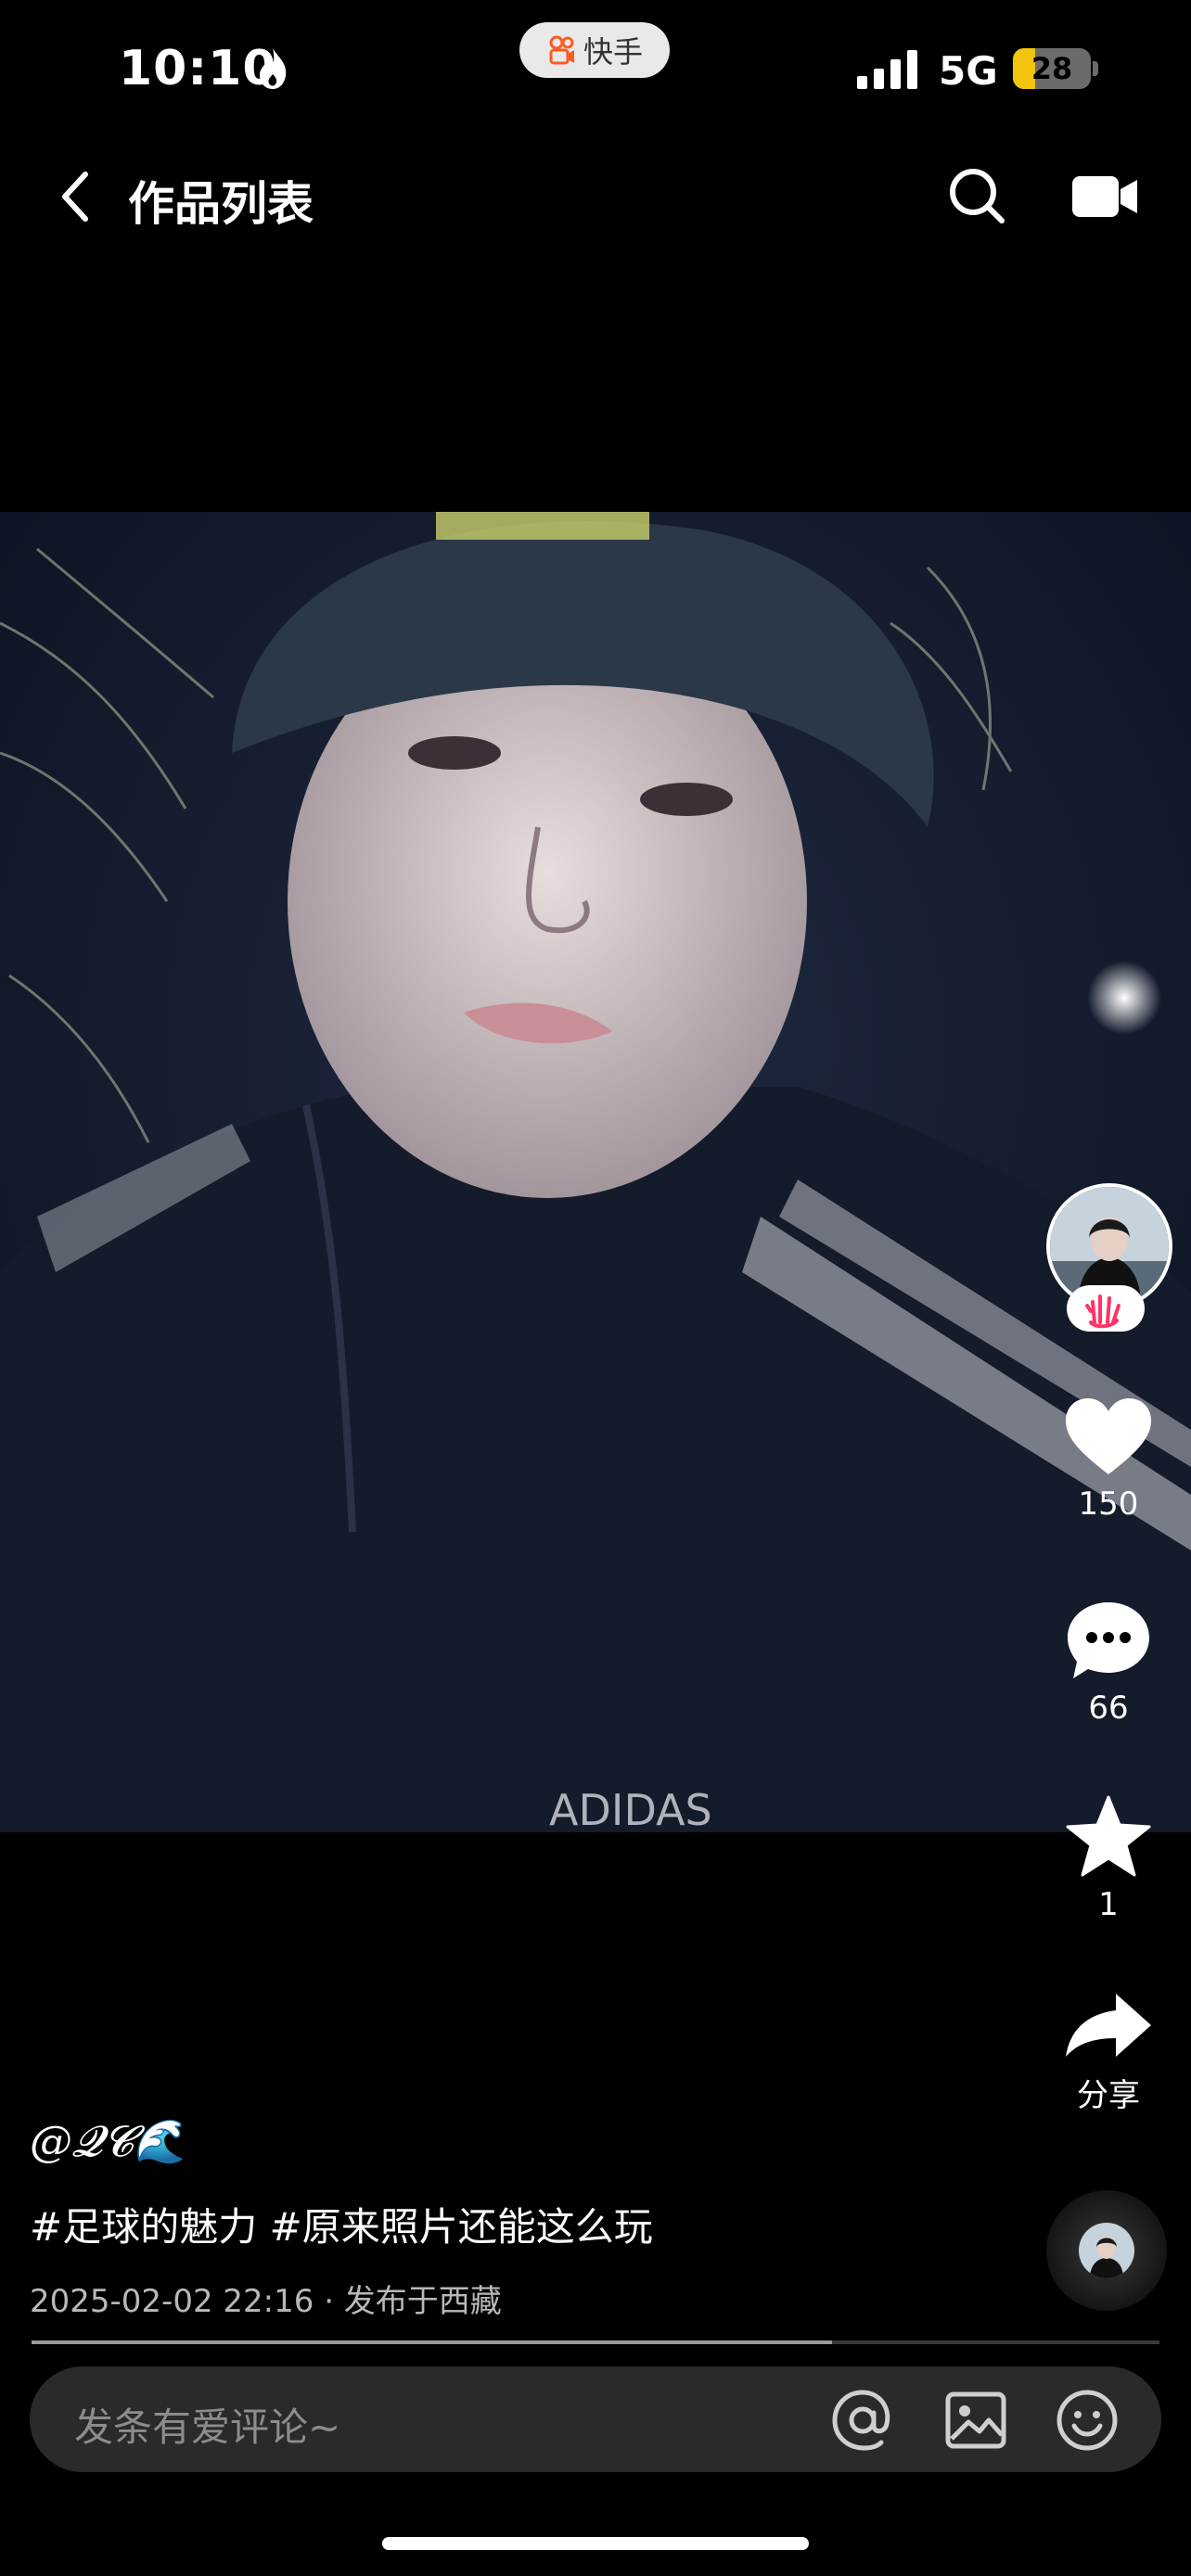 The width and height of the screenshot is (1191, 2576). Describe the element at coordinates (198, 68) in the screenshot. I see `status-time: 10:10` at that location.